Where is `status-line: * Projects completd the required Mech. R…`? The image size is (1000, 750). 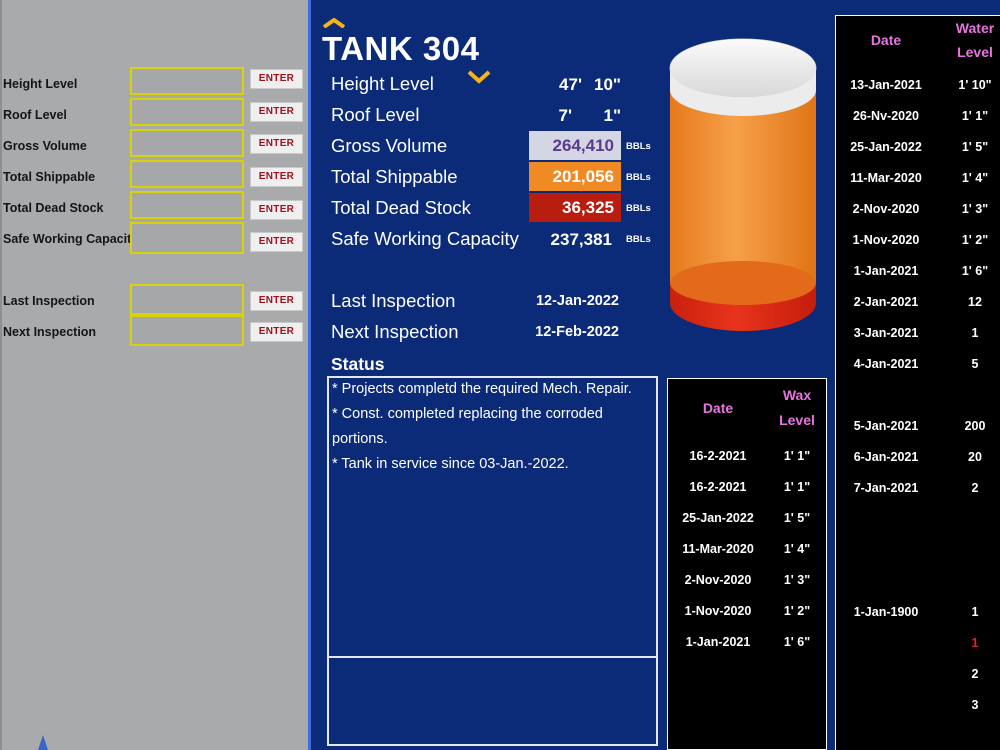
status-line: * Projects completd the required Mech. R… is located at coordinates (482, 389).